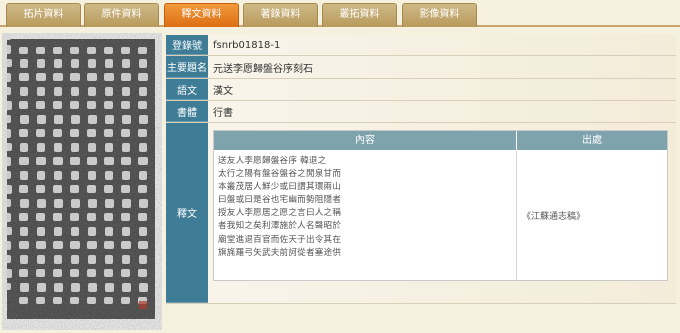  I want to click on transcription-line: 廟堂進退百官而佐天子出令其在, so click(280, 239).